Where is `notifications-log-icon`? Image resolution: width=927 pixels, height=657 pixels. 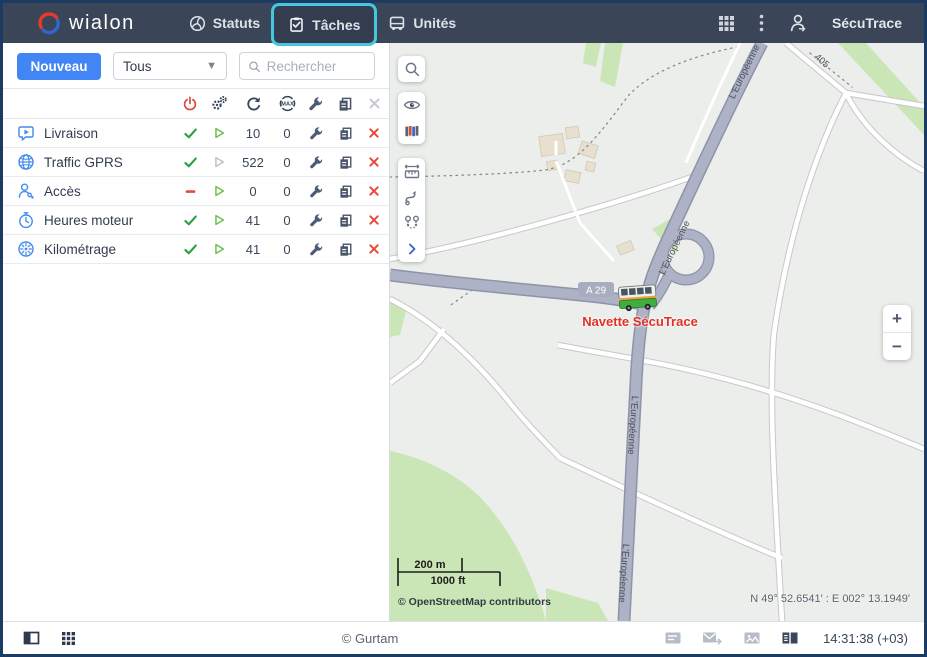
notifications-log-icon is located at coordinates (673, 638).